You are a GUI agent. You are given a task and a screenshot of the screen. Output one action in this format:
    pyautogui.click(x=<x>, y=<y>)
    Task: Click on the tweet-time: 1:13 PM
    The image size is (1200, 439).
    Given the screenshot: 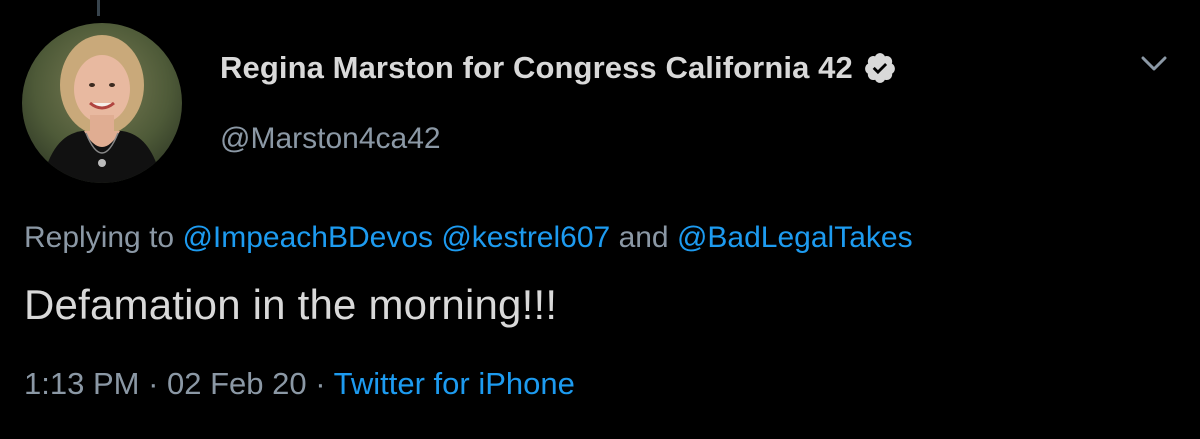 What is the action you would take?
    pyautogui.click(x=81, y=383)
    